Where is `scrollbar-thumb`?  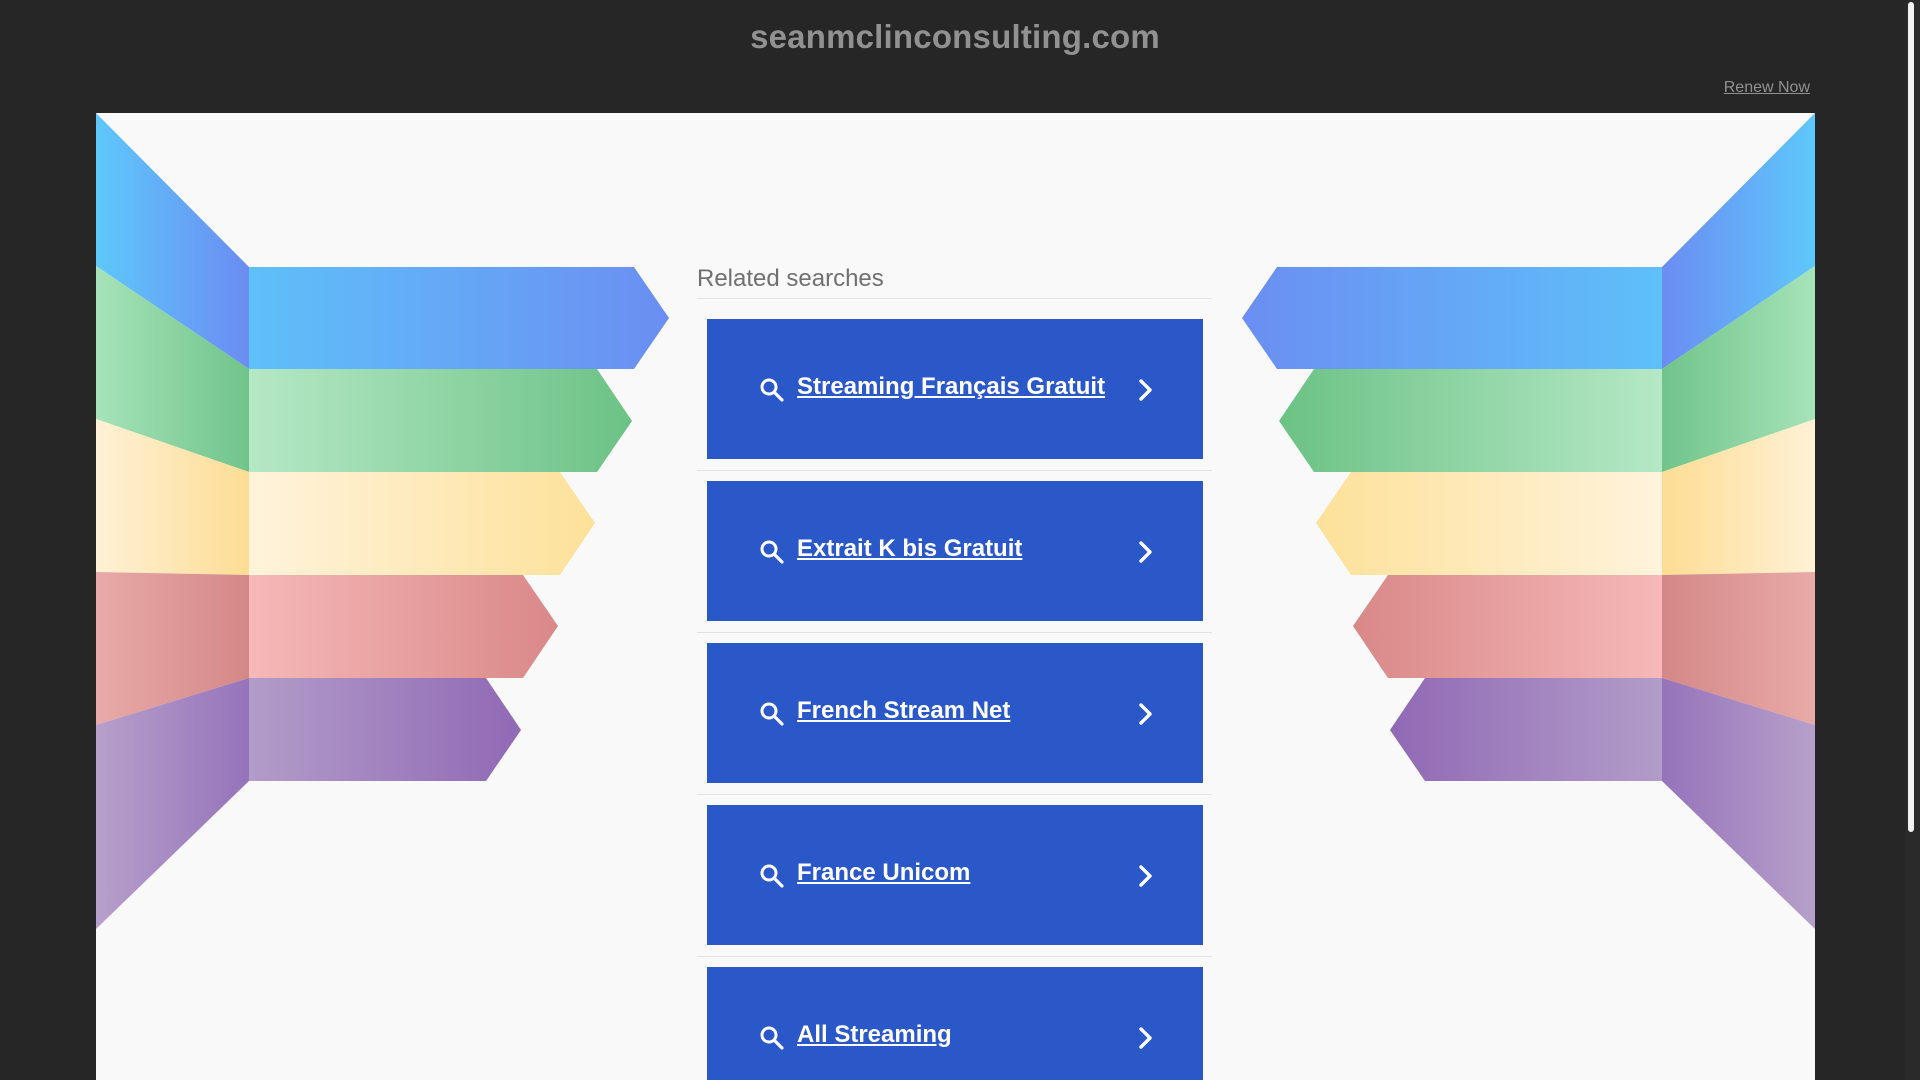
scrollbar-thumb is located at coordinates (1911, 417).